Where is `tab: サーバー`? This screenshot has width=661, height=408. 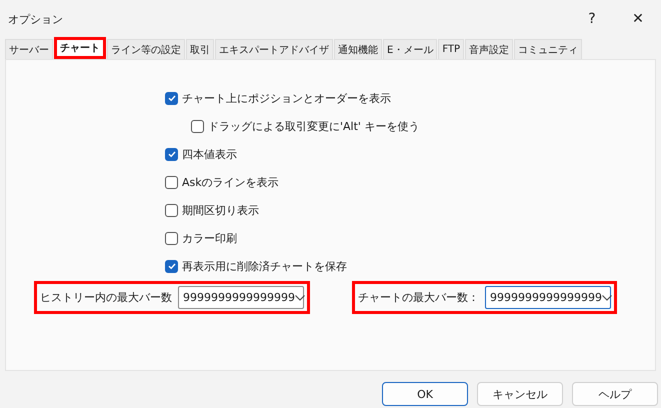 tab: サーバー is located at coordinates (29, 49).